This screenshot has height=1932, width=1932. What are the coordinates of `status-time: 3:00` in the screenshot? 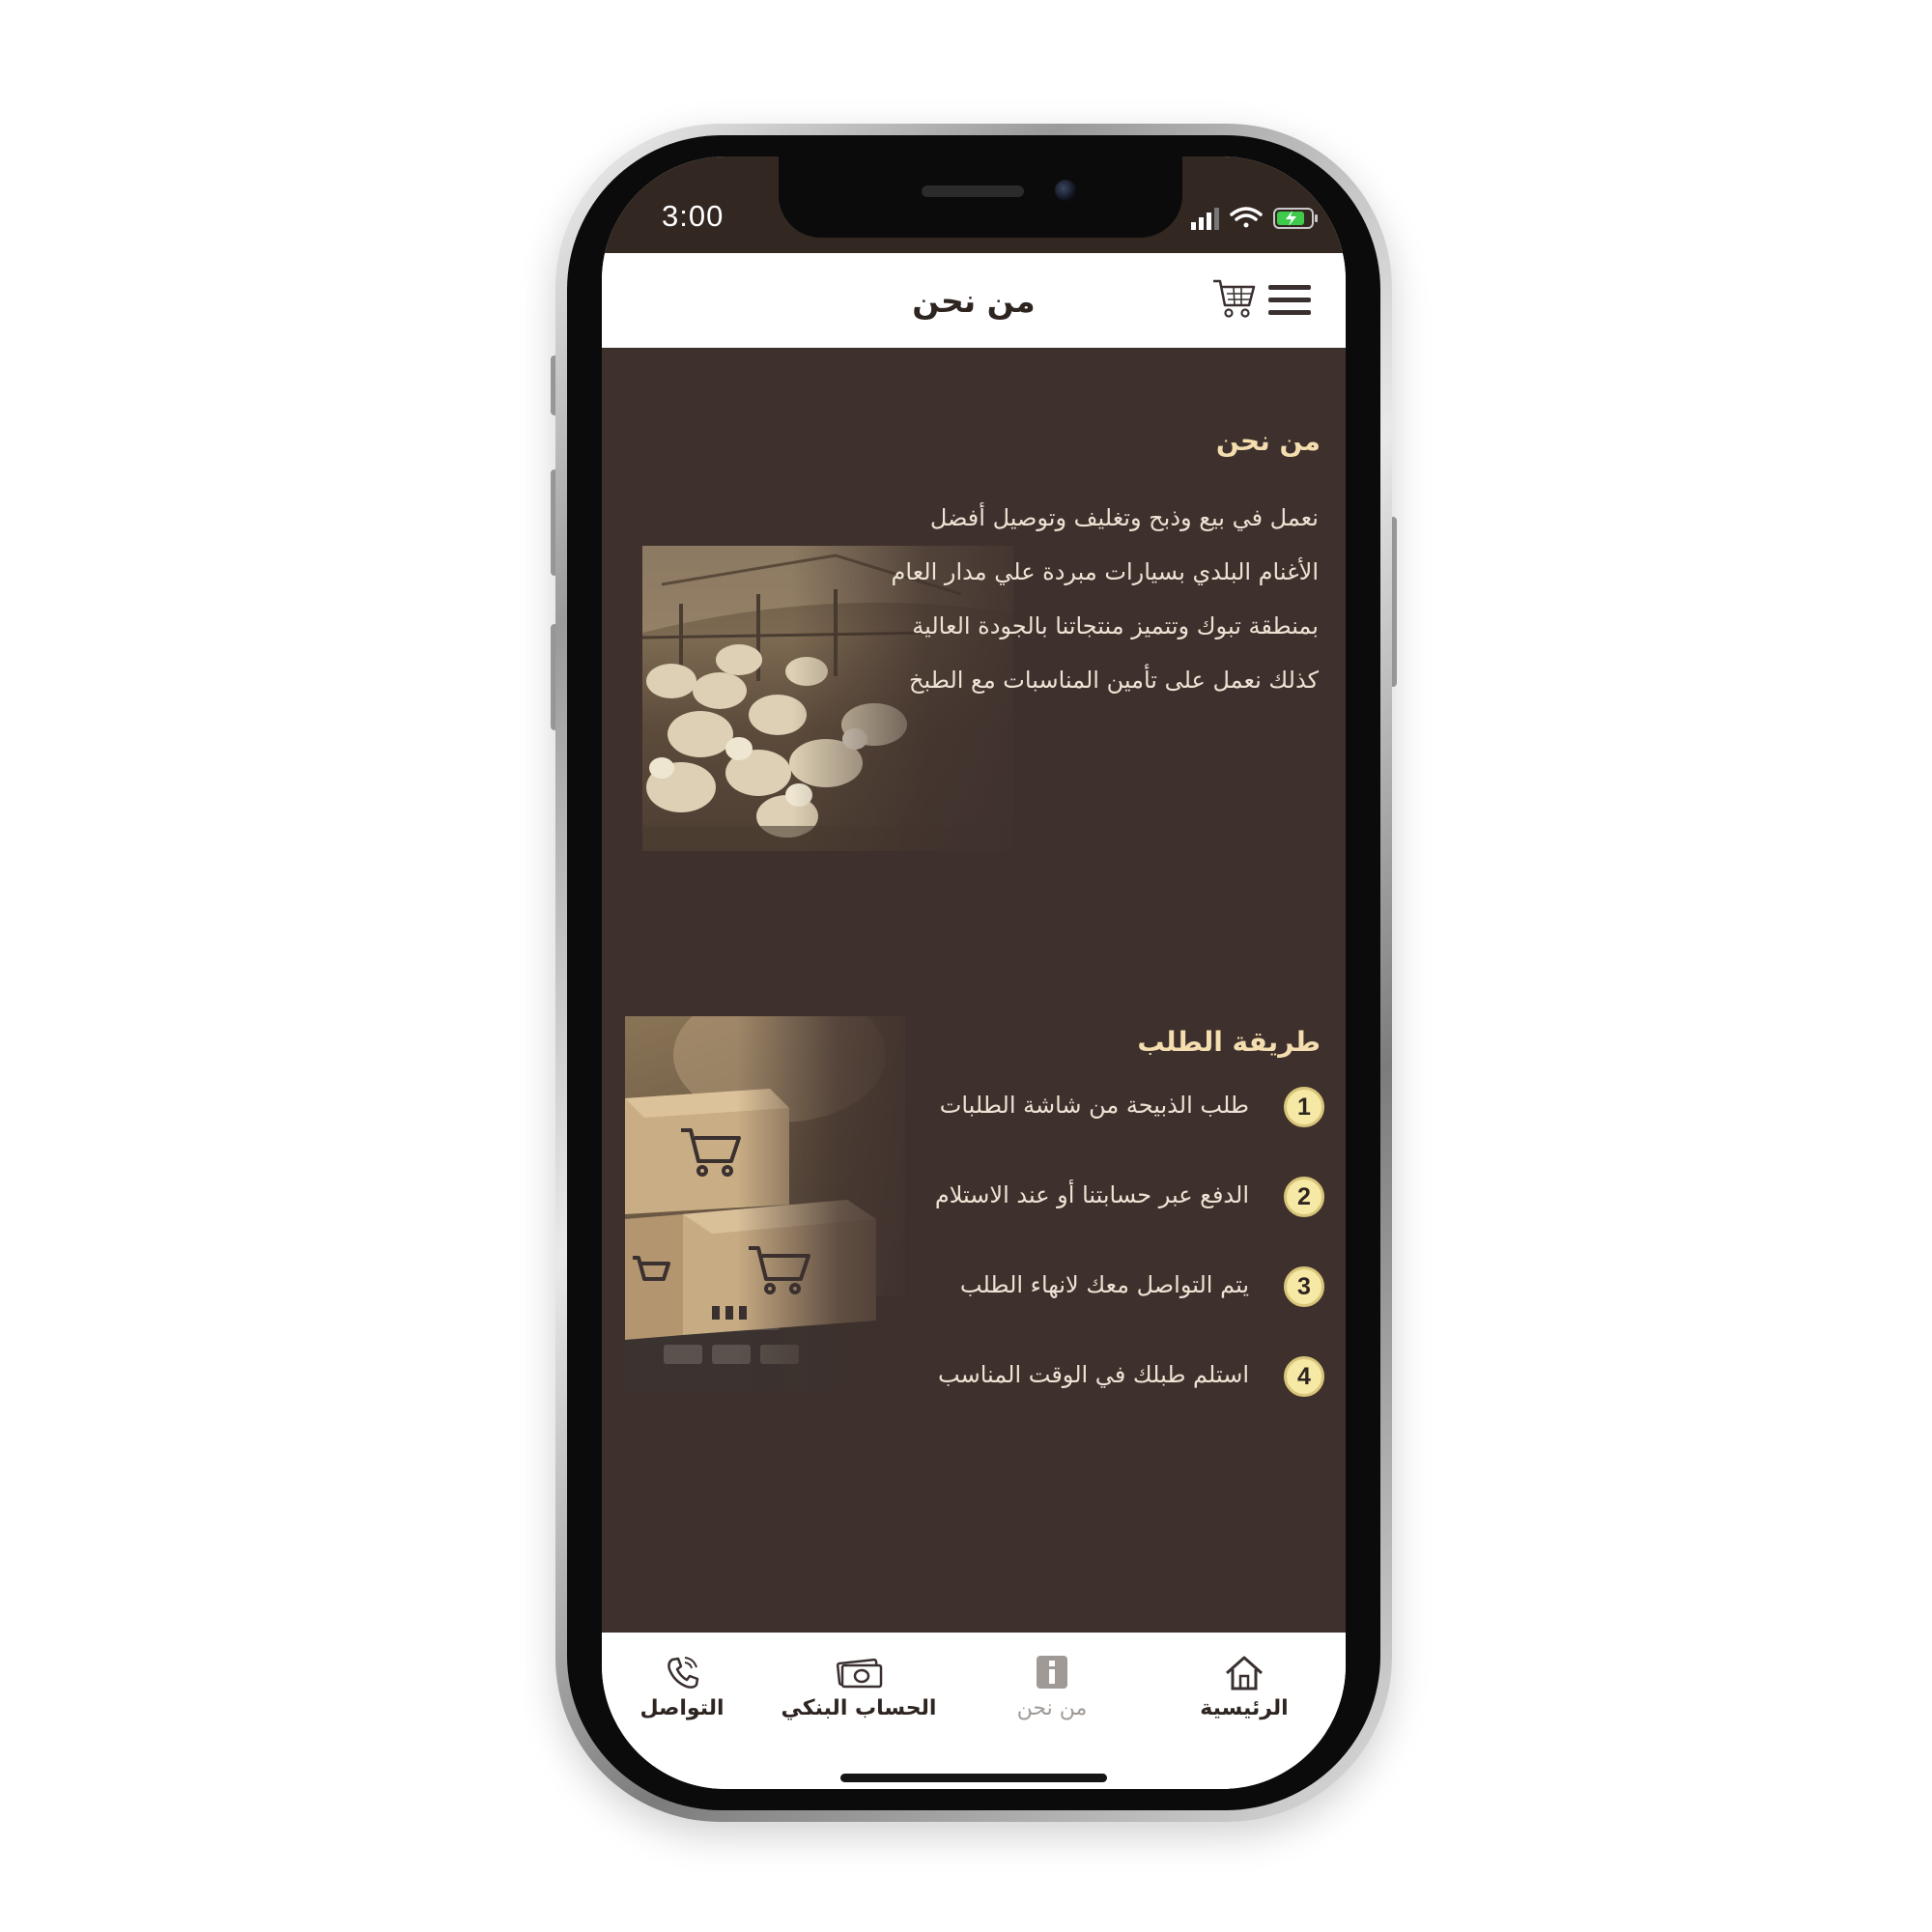 It's located at (693, 216).